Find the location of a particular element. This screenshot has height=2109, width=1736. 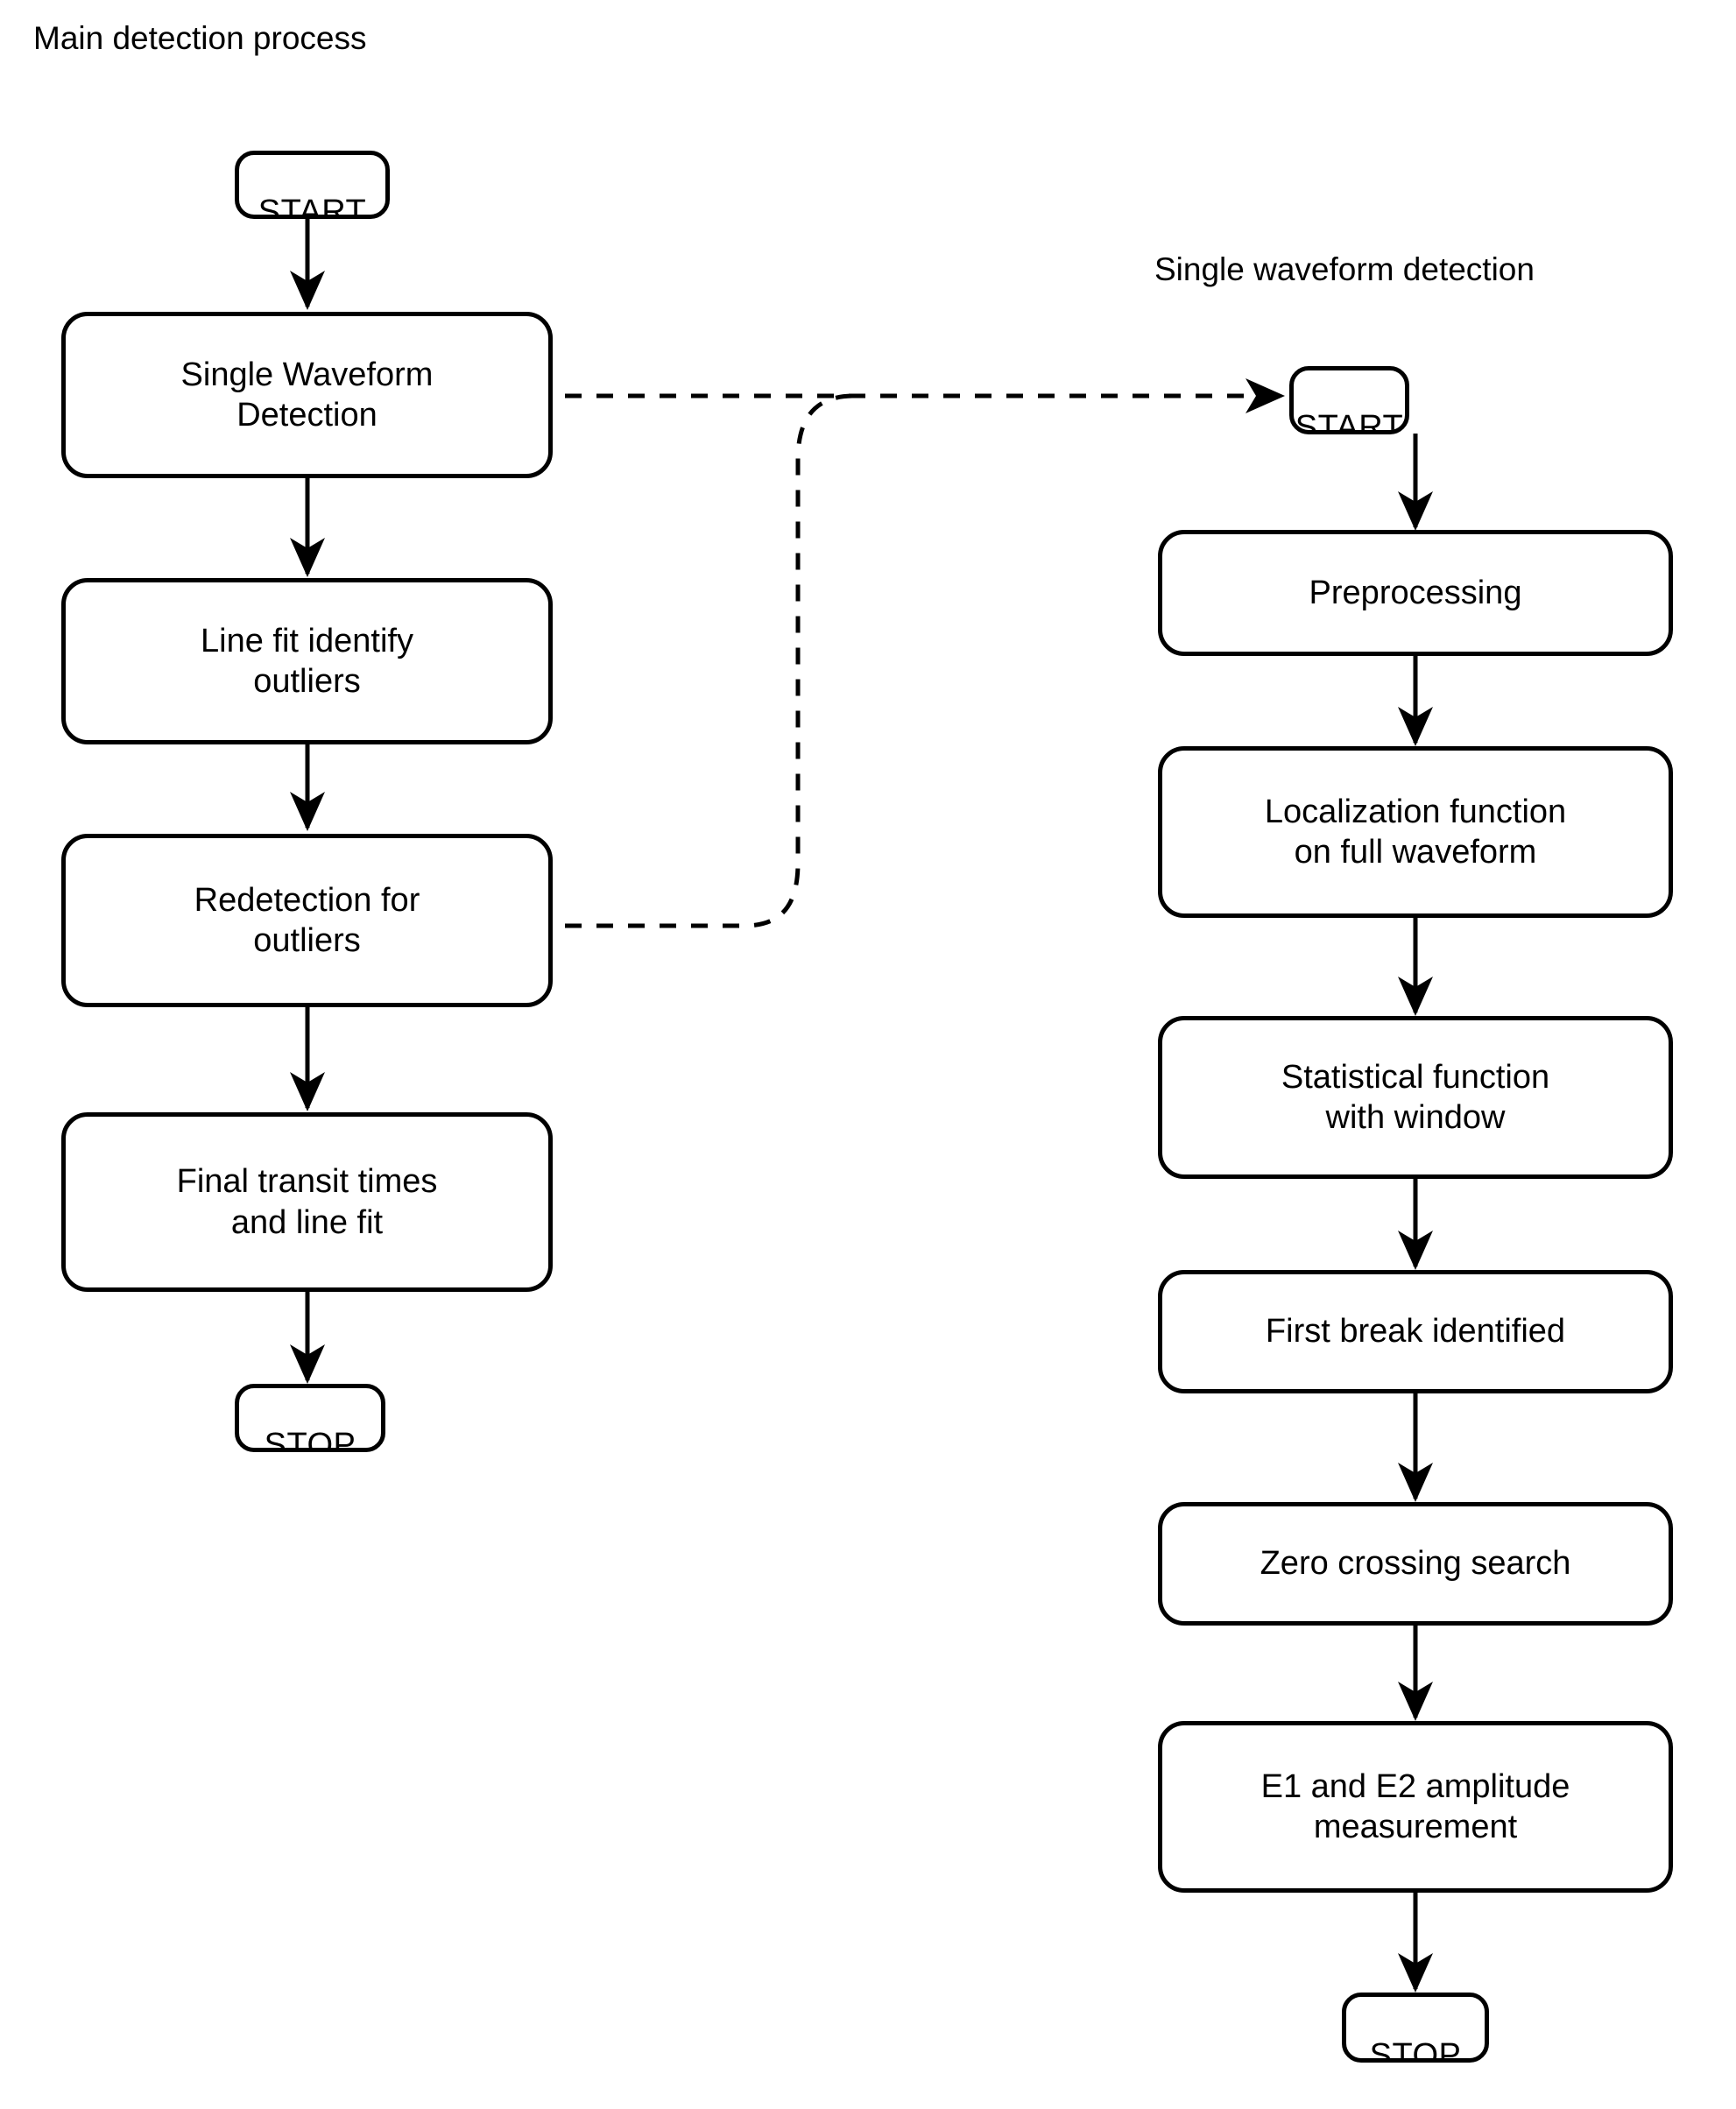

left-stop-label: STOP is located at coordinates (310, 1439).